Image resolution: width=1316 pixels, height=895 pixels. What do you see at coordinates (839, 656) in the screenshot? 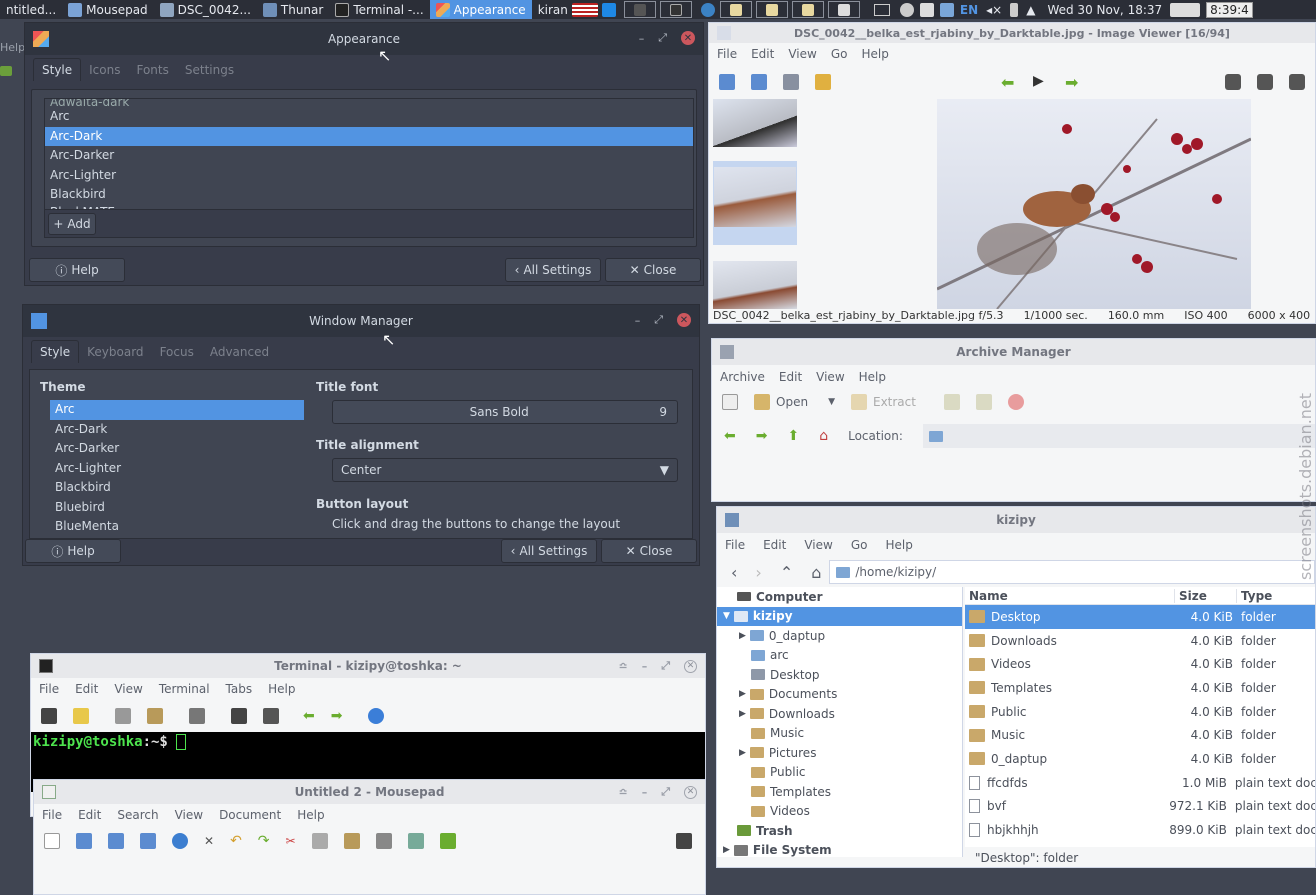
I see `side-item: arc` at bounding box center [839, 656].